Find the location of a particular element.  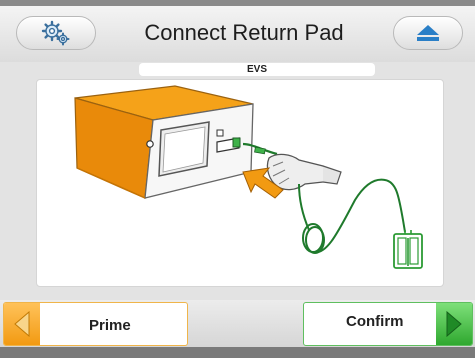

generator-device-icon is located at coordinates (164, 142).